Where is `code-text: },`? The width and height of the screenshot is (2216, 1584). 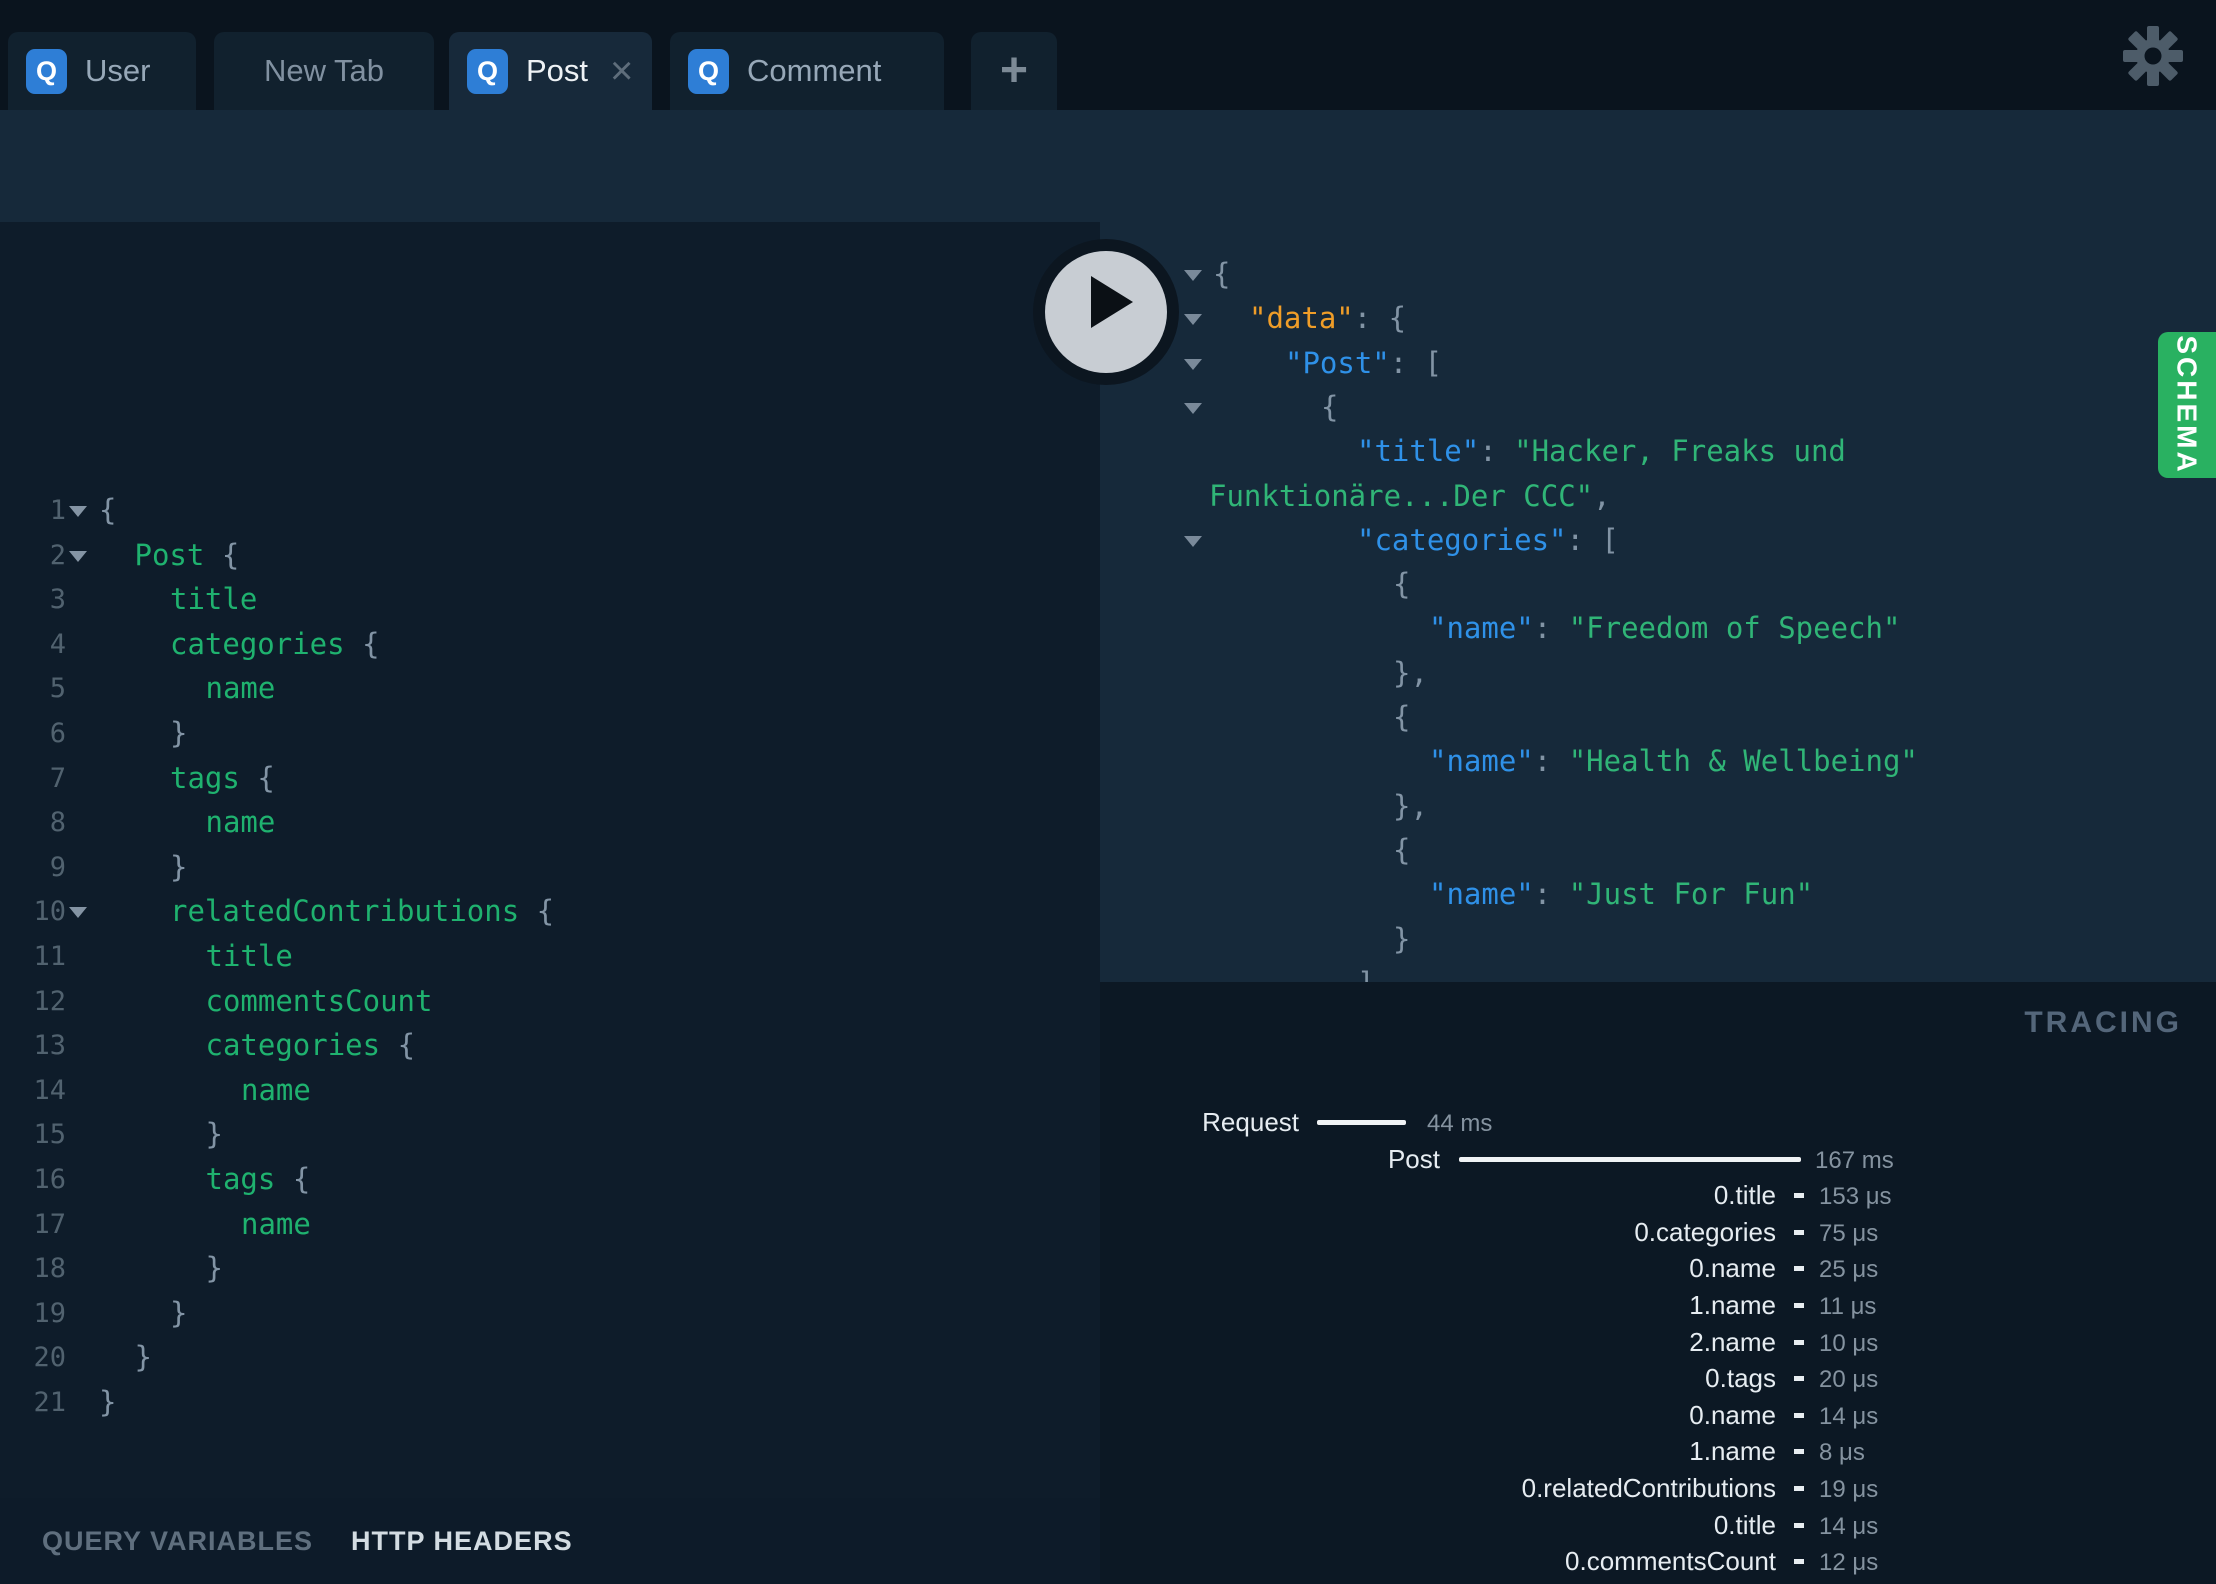 code-text: }, is located at coordinates (1410, 806).